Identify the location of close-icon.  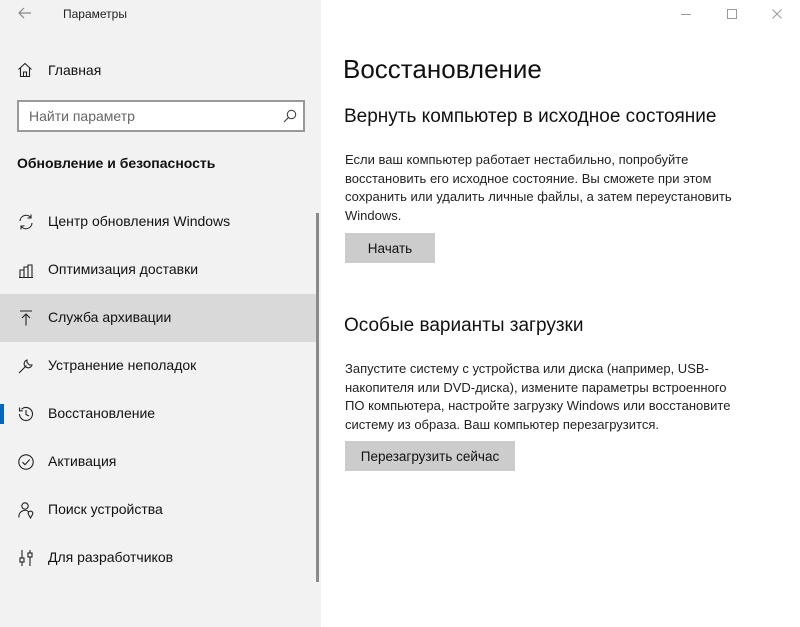
(777, 14).